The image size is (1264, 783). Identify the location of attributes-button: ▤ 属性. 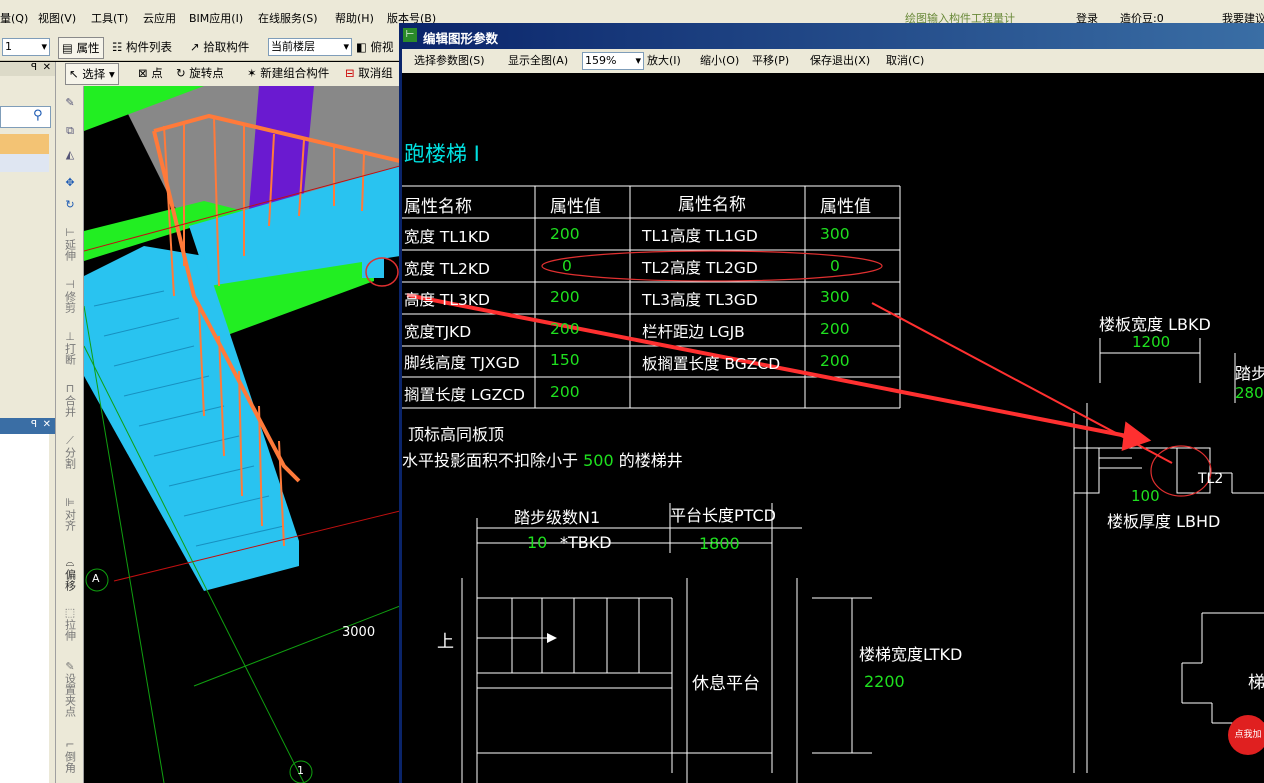
(81, 48).